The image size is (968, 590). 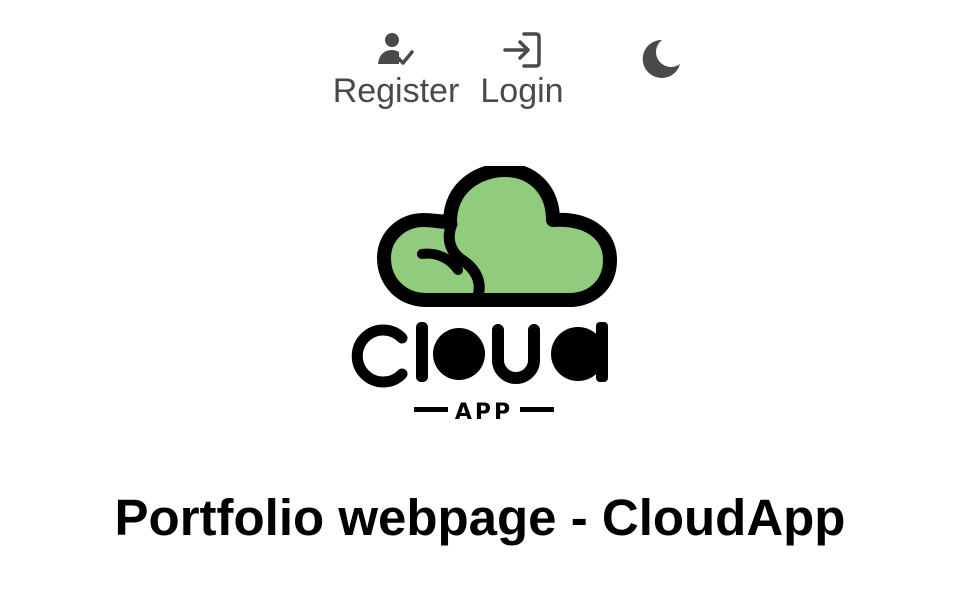 I want to click on login-icon, so click(x=522, y=50).